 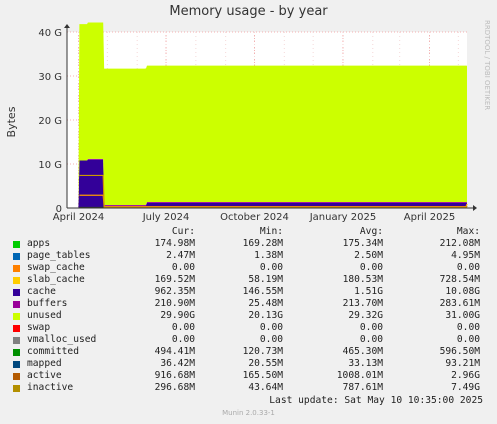 I want to click on side-label-text: RRDTOOL / TOBI OETIKER, so click(x=487, y=65).